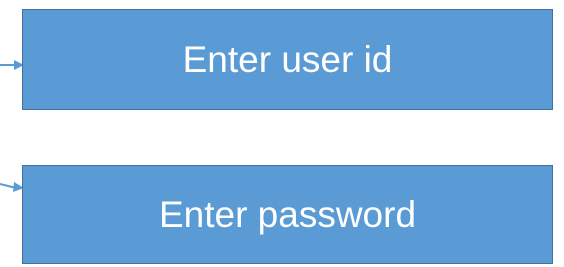  Describe the element at coordinates (12, 187) in the screenshot. I see `arrow-to-password-box` at that location.